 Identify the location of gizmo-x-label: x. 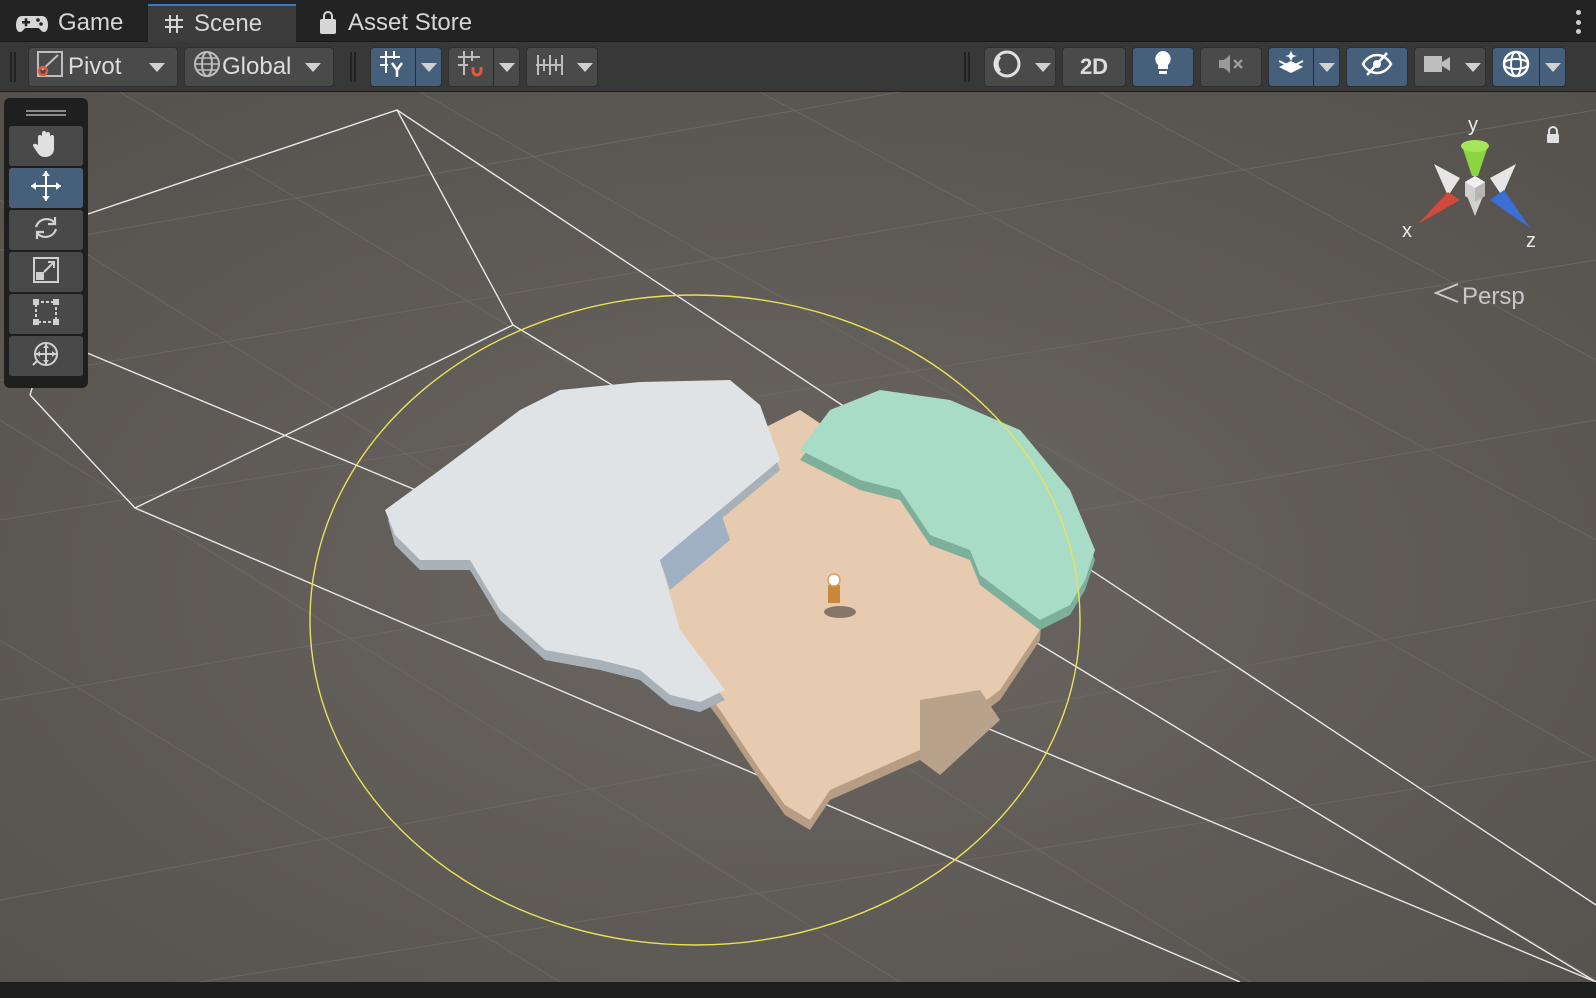
(1407, 231).